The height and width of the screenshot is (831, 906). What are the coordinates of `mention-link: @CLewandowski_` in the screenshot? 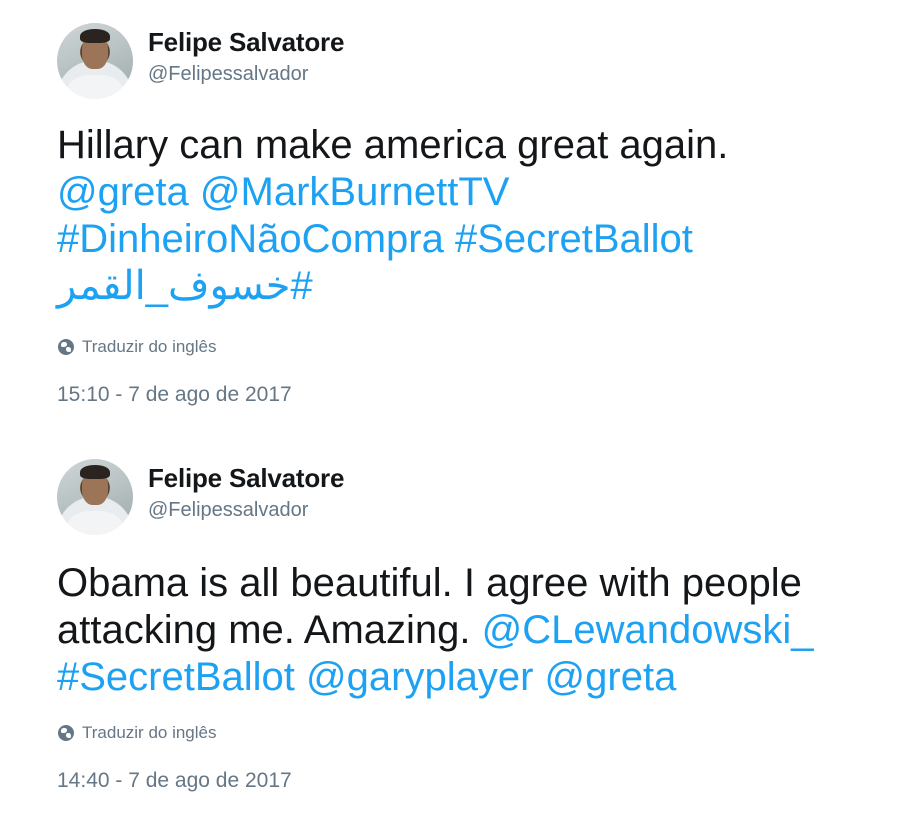 It's located at (648, 630).